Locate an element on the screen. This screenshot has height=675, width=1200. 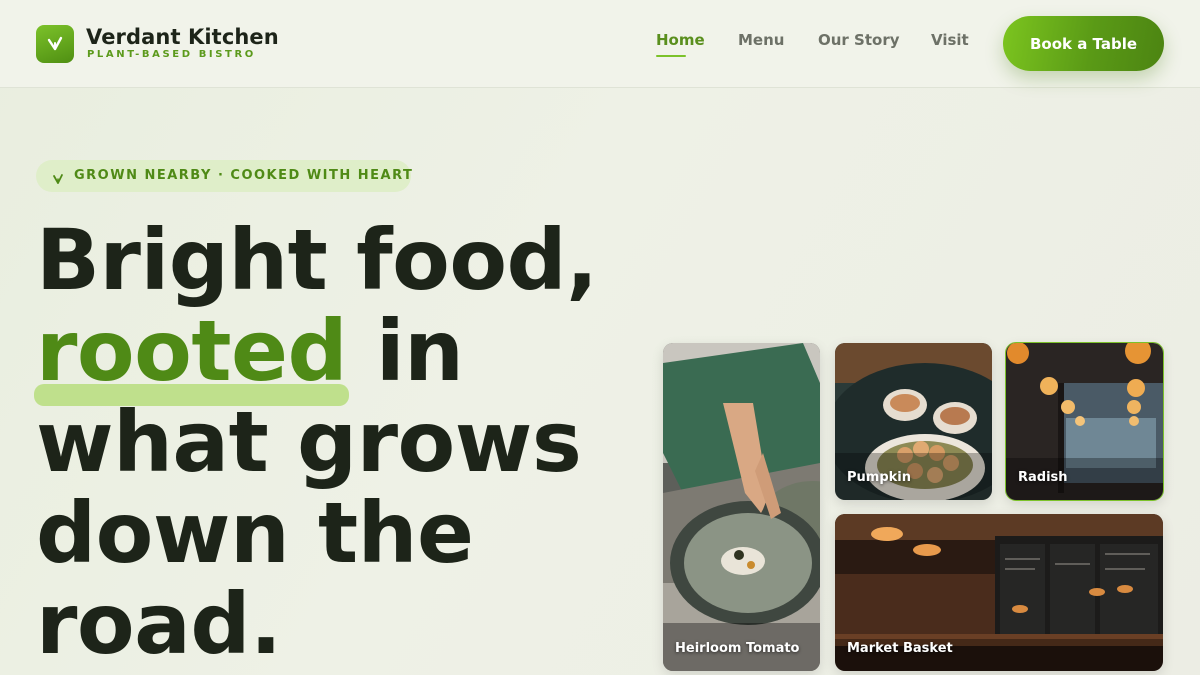
tile-label: Radish is located at coordinates (1043, 477).